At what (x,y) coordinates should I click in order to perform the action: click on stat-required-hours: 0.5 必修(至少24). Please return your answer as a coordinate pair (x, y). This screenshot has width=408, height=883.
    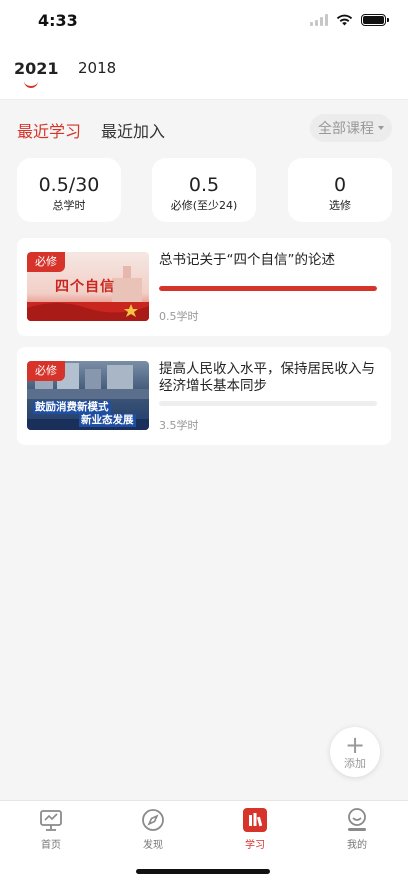
    Looking at the image, I should click on (204, 190).